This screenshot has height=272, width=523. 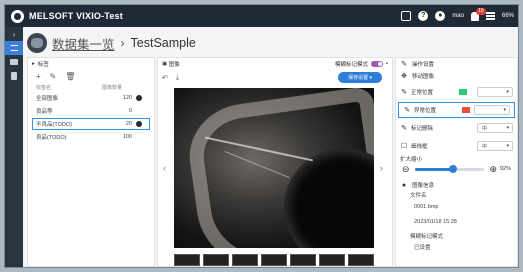 I want to click on labels-header: ▸ 标签, so click(x=91, y=64).